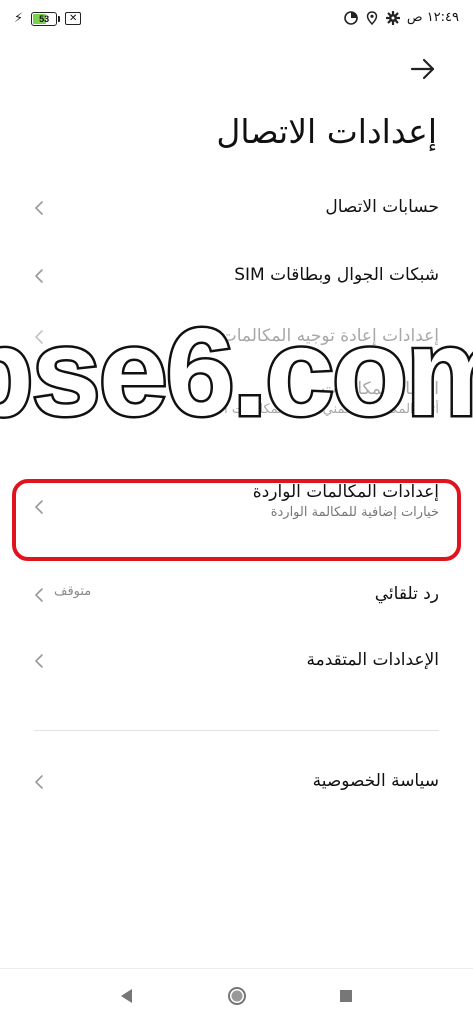 Image resolution: width=473 pixels, height=1024 pixels. I want to click on mobile-networks-label: شبكات الجوال وبطاقات SIM, so click(336, 275).